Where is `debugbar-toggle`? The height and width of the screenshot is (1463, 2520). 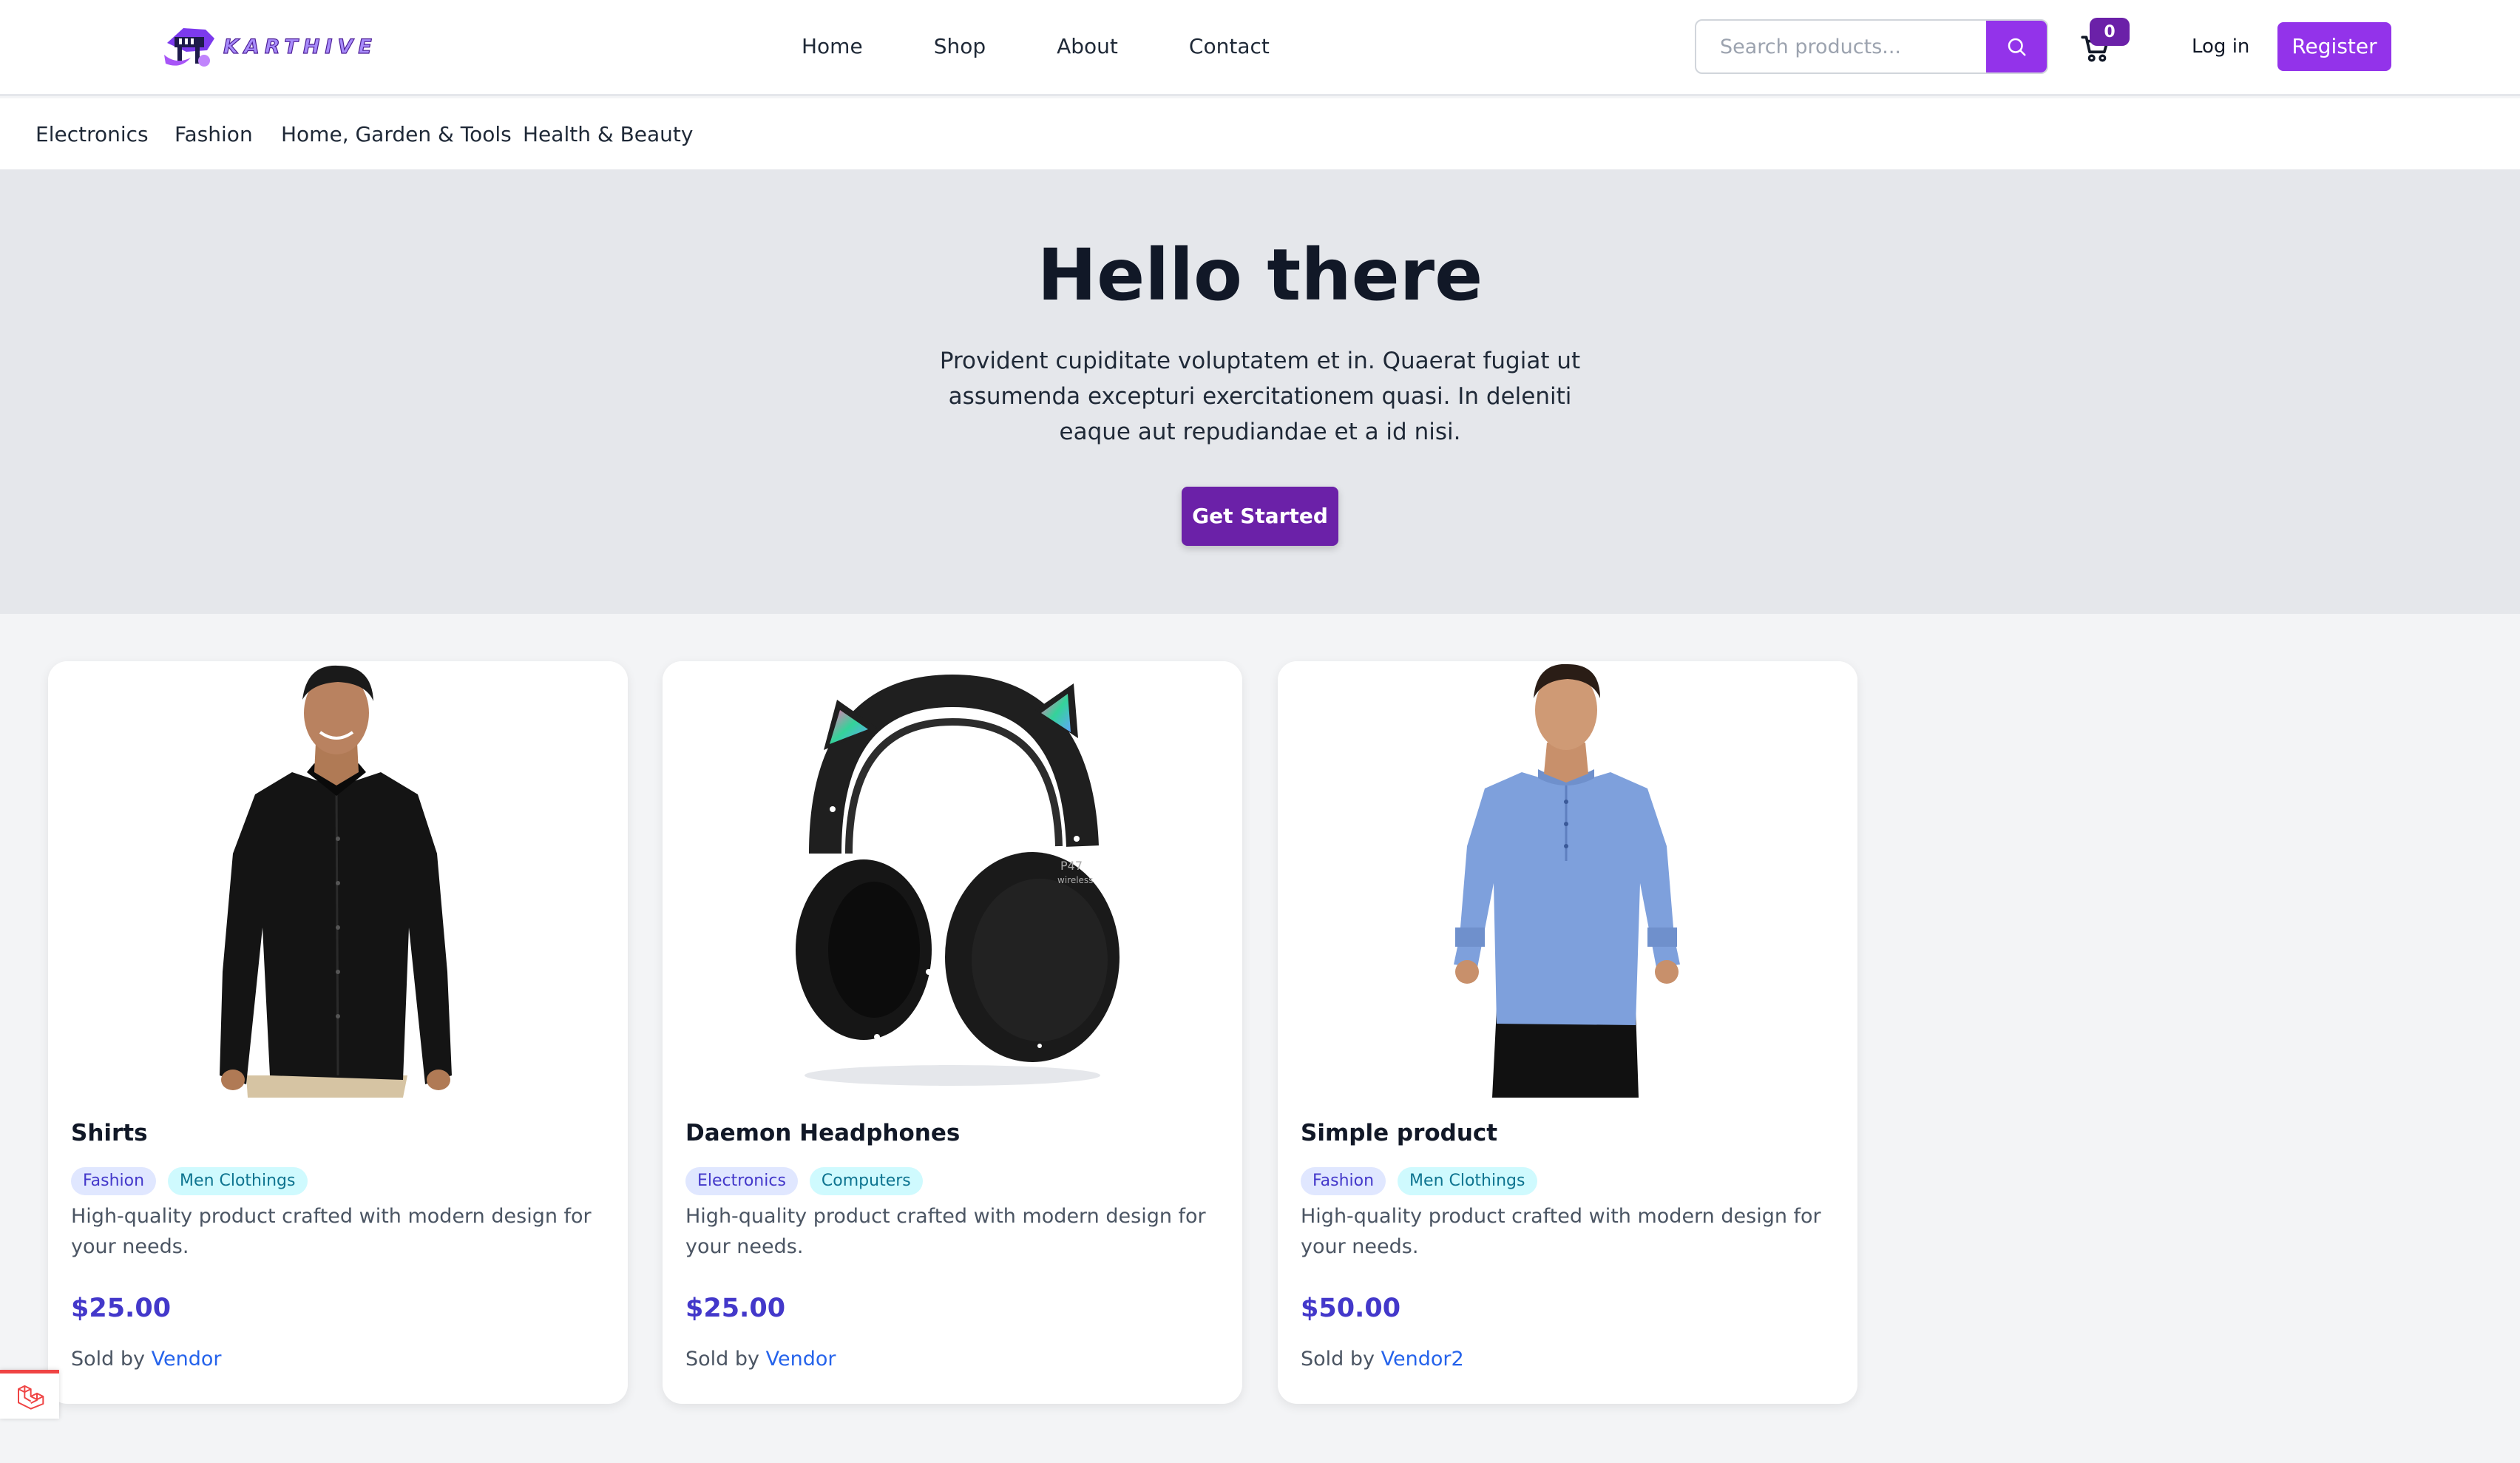
debugbar-toggle is located at coordinates (30, 1395).